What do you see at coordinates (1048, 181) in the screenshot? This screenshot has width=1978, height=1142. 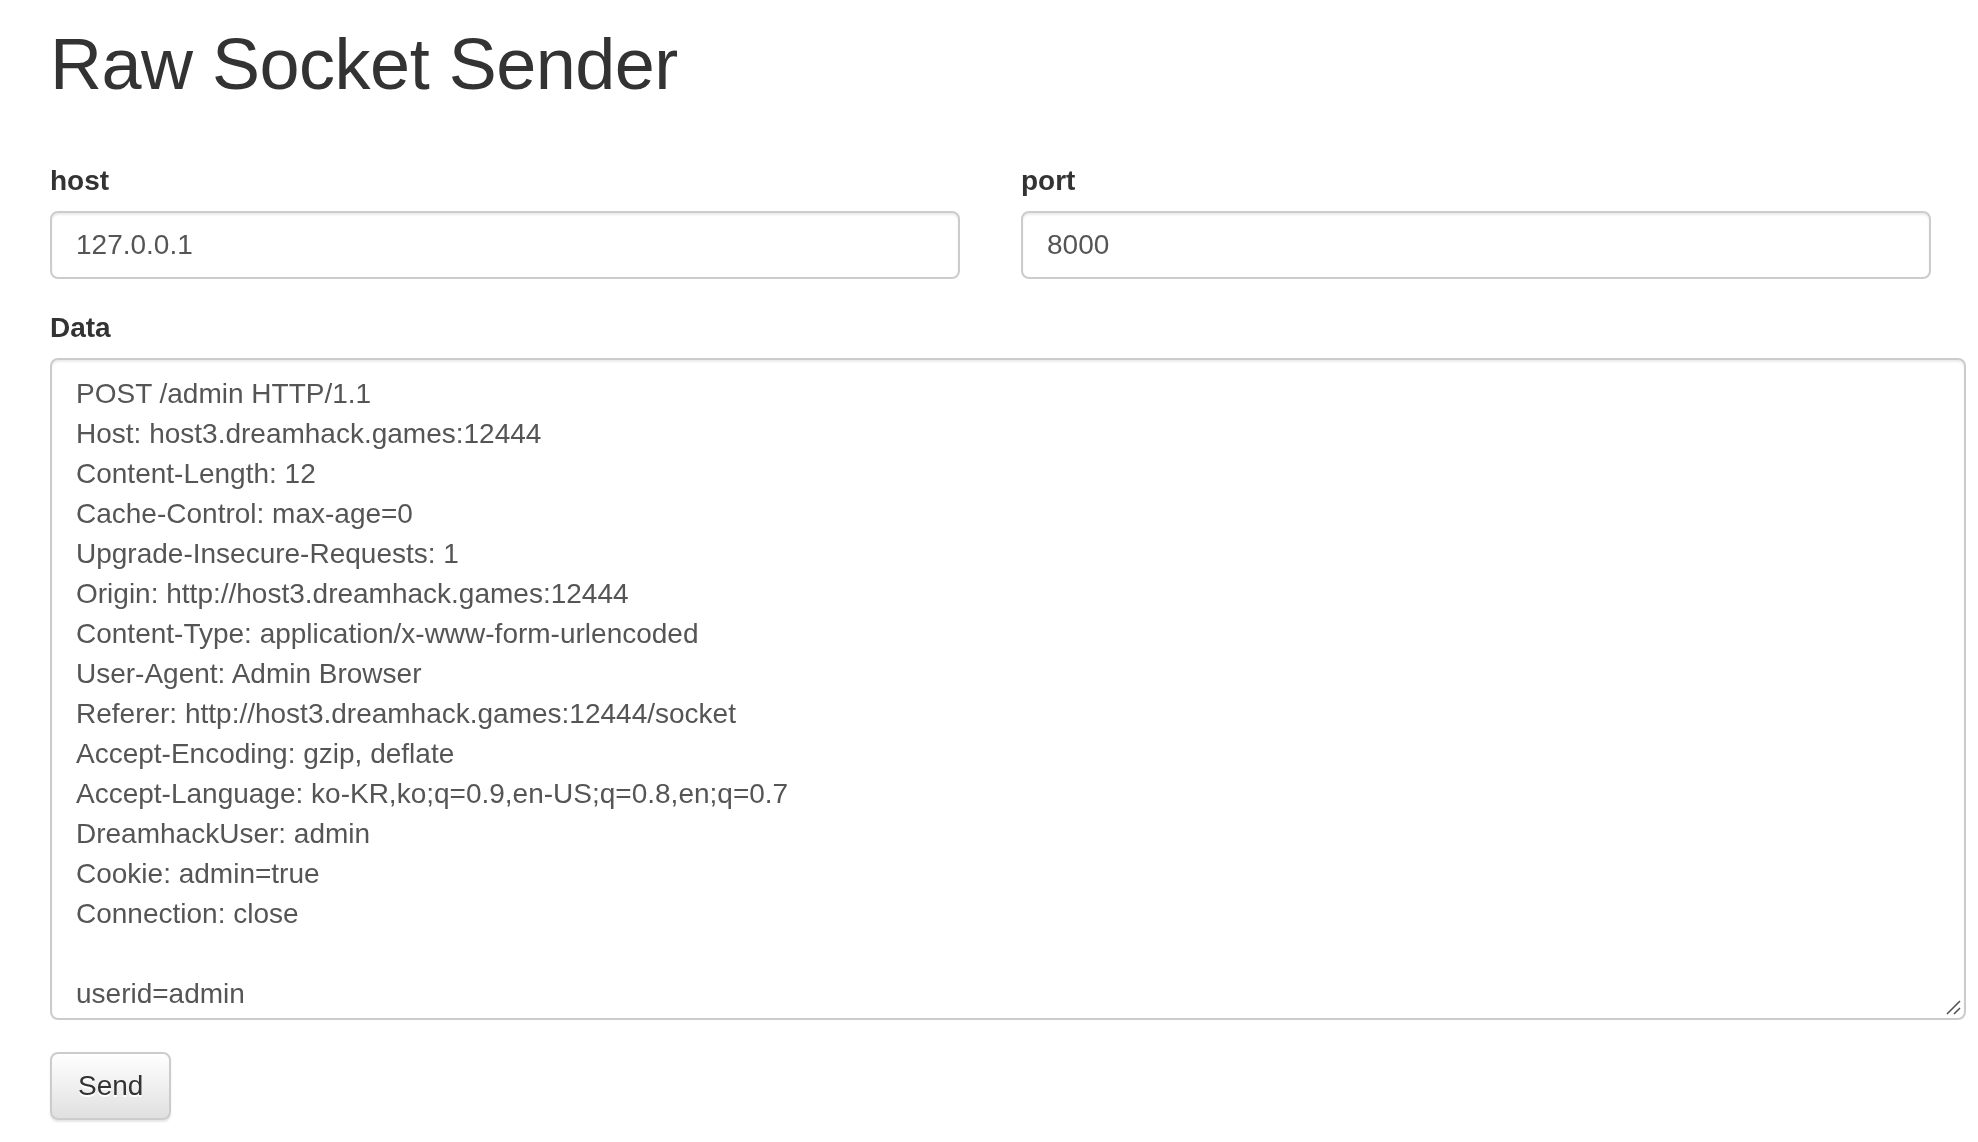 I see `field-label: port` at bounding box center [1048, 181].